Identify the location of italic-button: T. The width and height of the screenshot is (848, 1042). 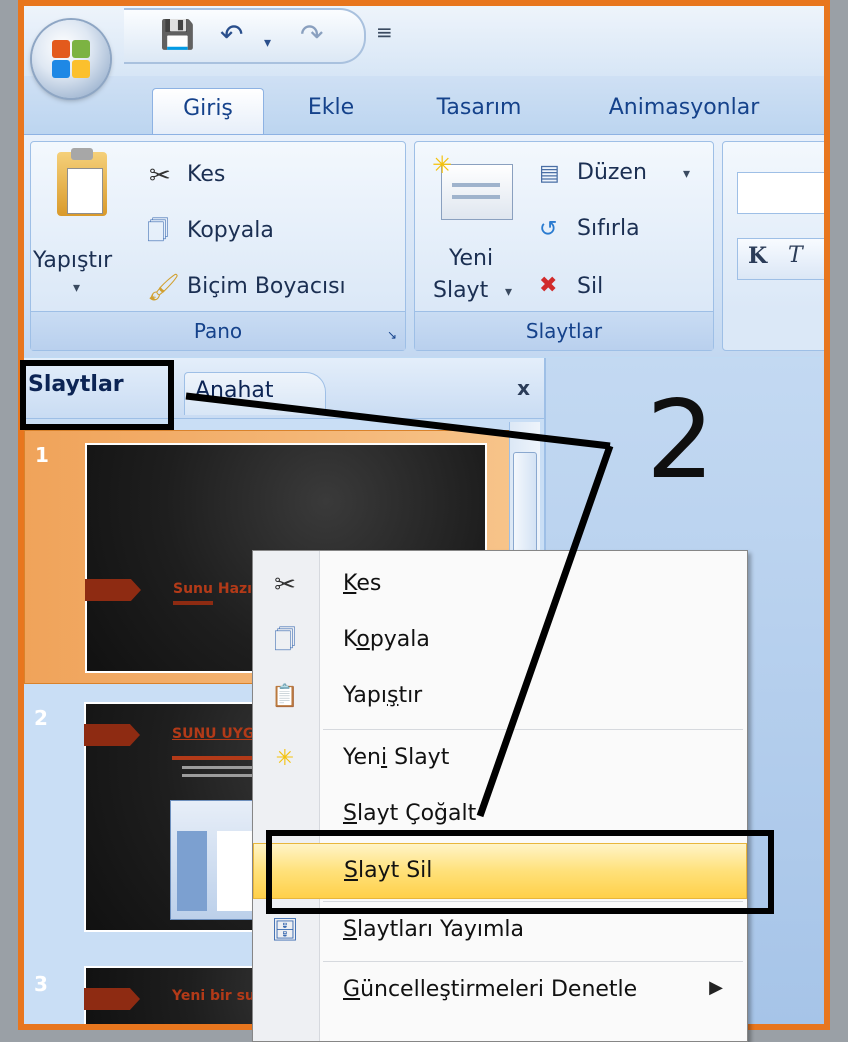
(795, 255).